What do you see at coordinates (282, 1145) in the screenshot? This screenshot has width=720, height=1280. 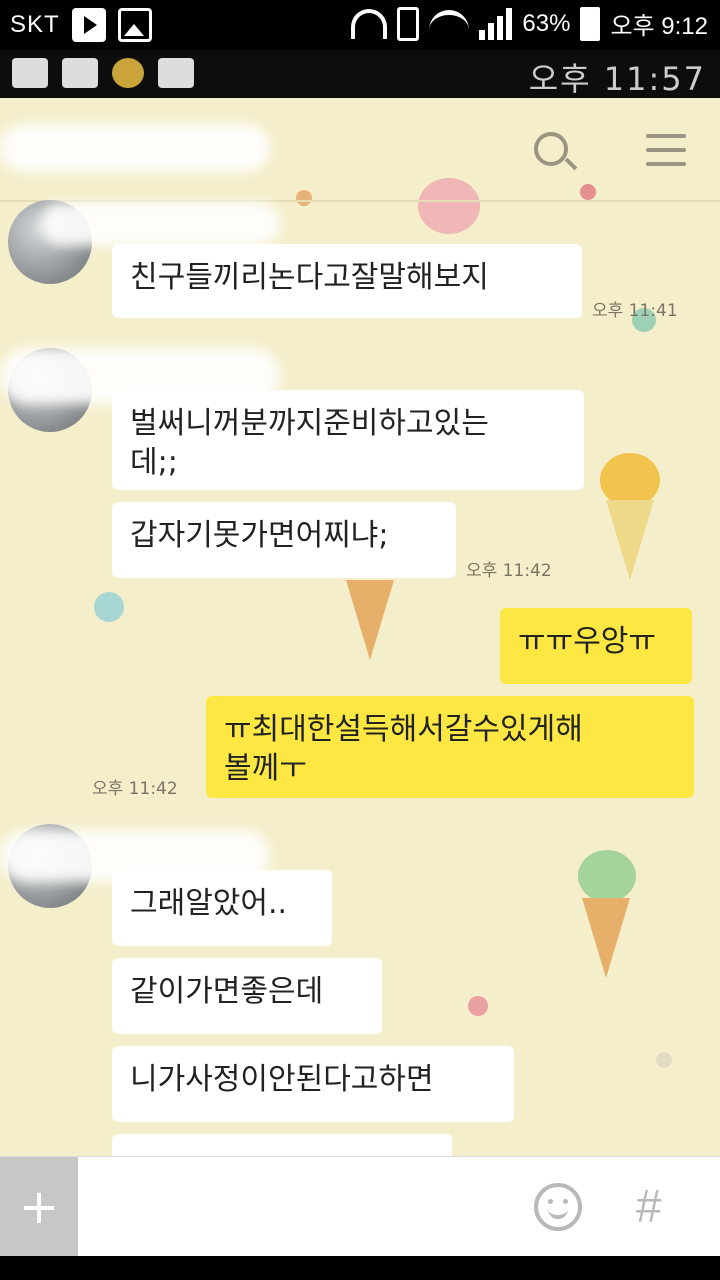 I see `message-bubble-partial` at bounding box center [282, 1145].